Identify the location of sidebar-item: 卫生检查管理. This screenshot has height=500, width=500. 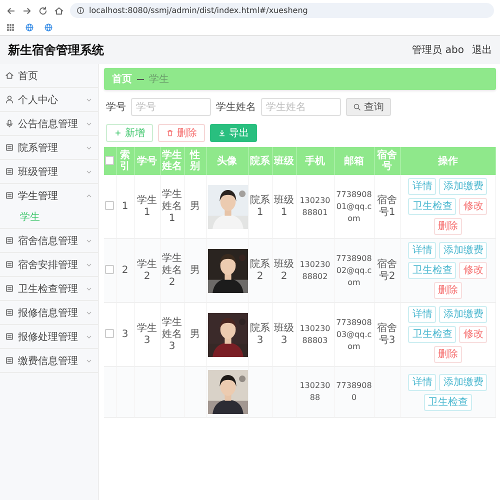
(49, 289).